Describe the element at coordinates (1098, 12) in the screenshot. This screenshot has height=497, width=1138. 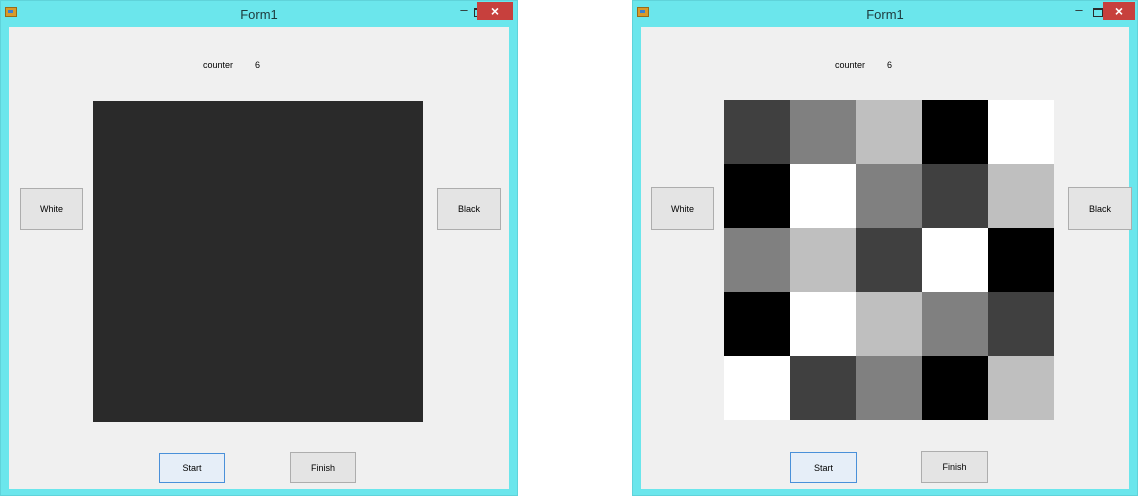
I see `maximize-icon` at that location.